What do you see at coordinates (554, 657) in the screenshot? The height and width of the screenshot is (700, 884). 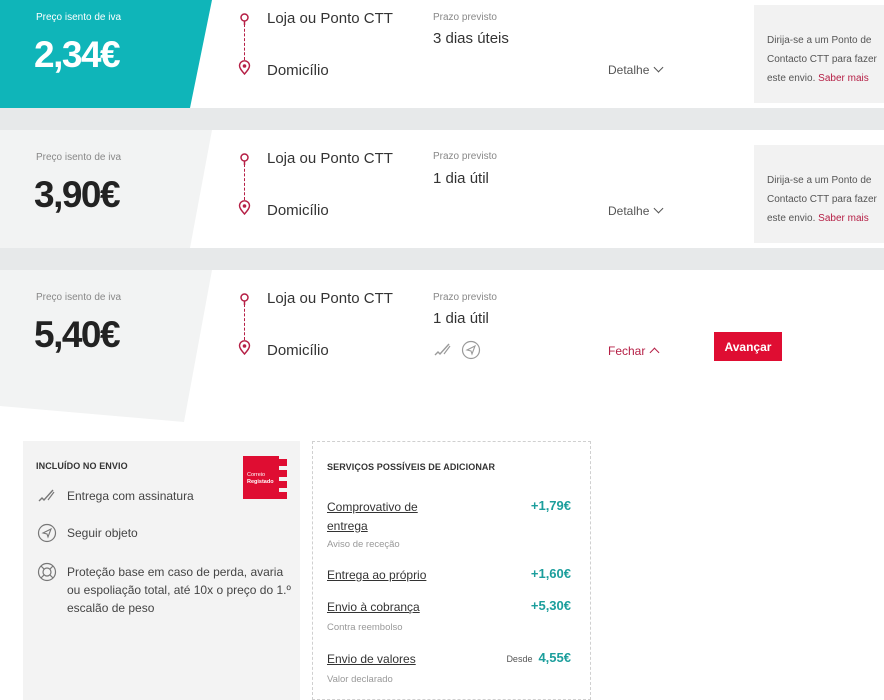 I see `service-price: 4,55€` at bounding box center [554, 657].